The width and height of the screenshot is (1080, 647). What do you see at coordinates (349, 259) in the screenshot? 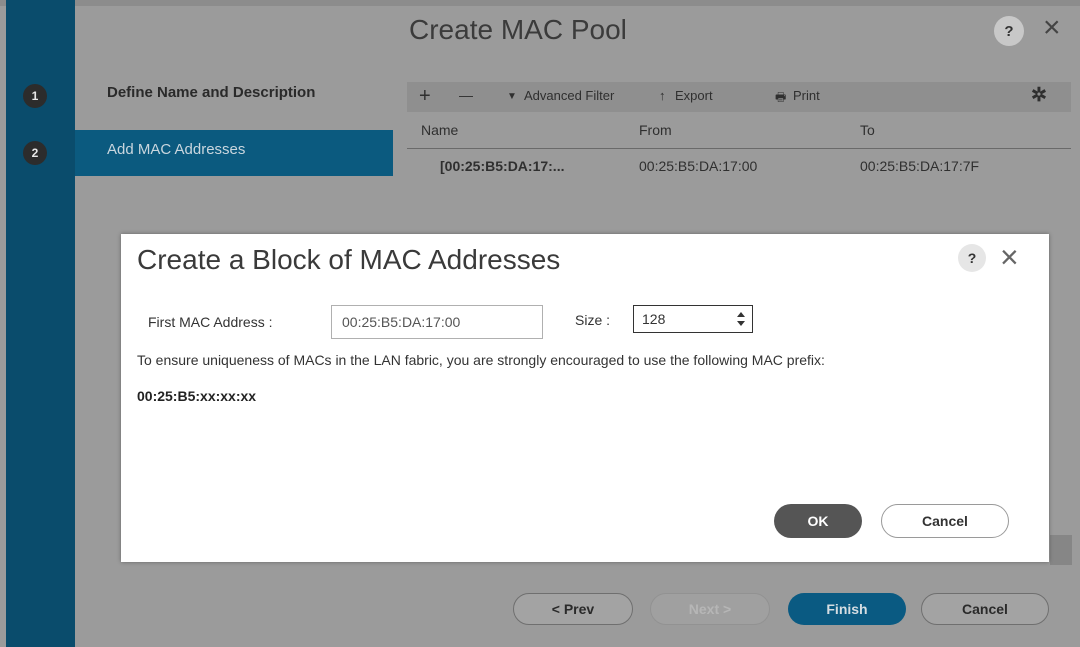
I see `dialog-title: Create a Block of MAC Addresses` at bounding box center [349, 259].